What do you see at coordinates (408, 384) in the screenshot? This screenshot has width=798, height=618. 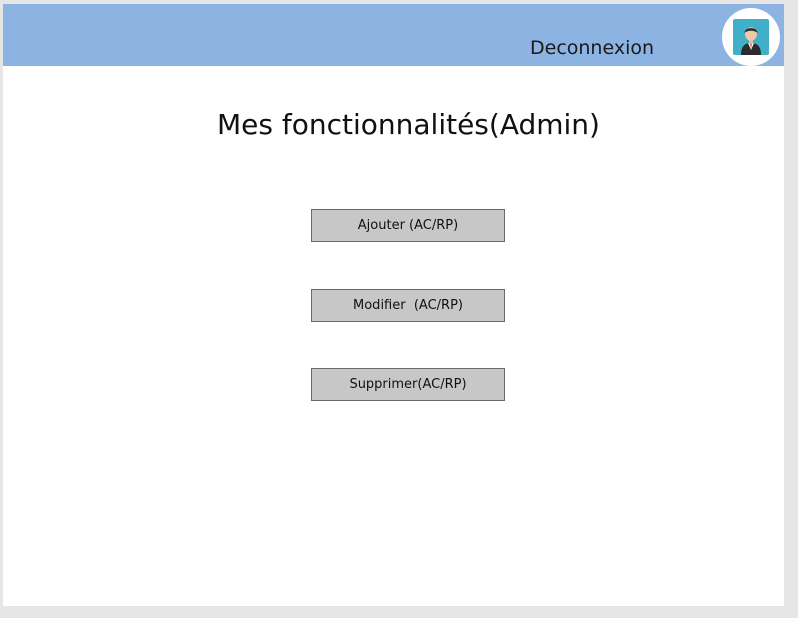 I see `delete-button: Supprimer(AC/RP)` at bounding box center [408, 384].